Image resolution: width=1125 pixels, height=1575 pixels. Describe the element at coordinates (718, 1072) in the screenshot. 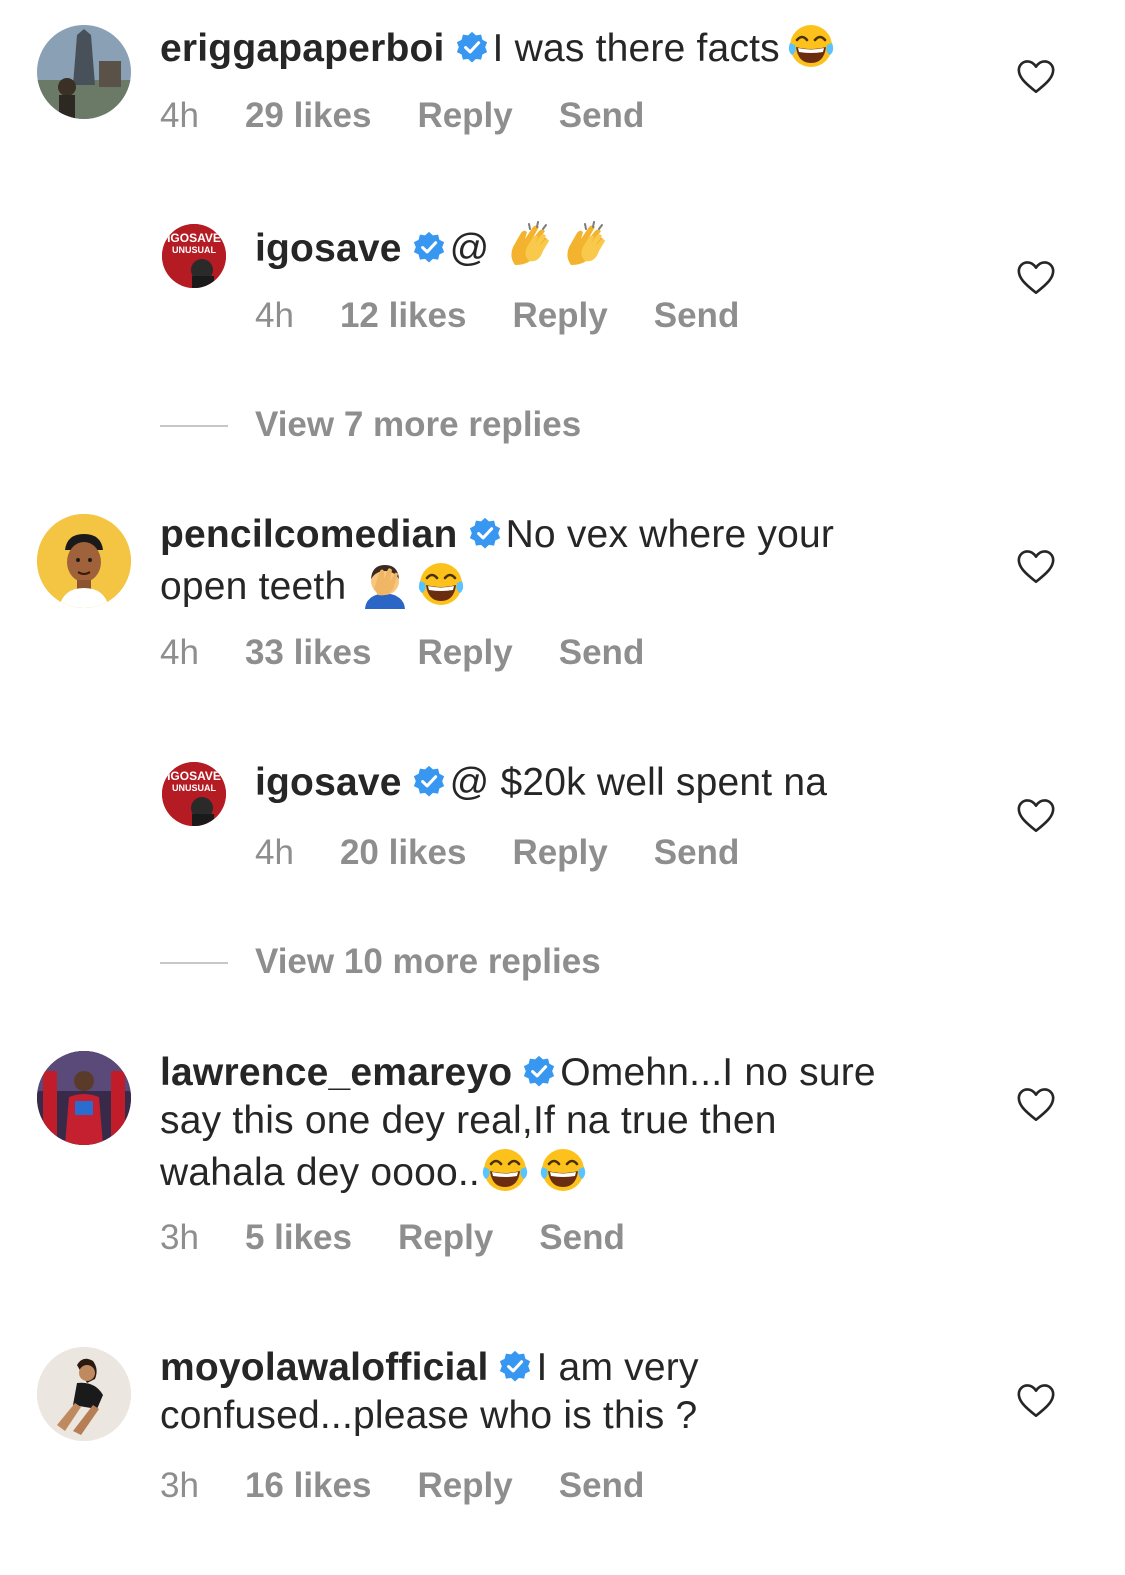

I see `comment-message: Omehn...I no sure` at that location.